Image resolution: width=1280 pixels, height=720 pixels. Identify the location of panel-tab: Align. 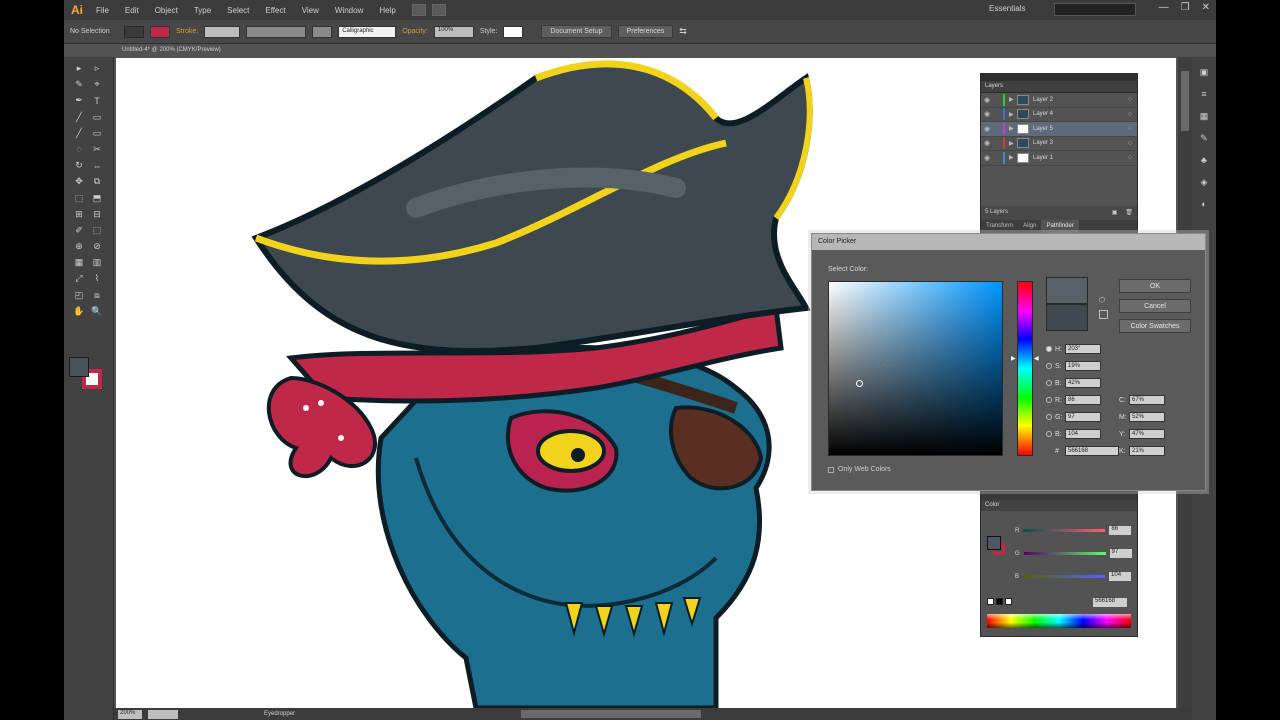
(1029, 227).